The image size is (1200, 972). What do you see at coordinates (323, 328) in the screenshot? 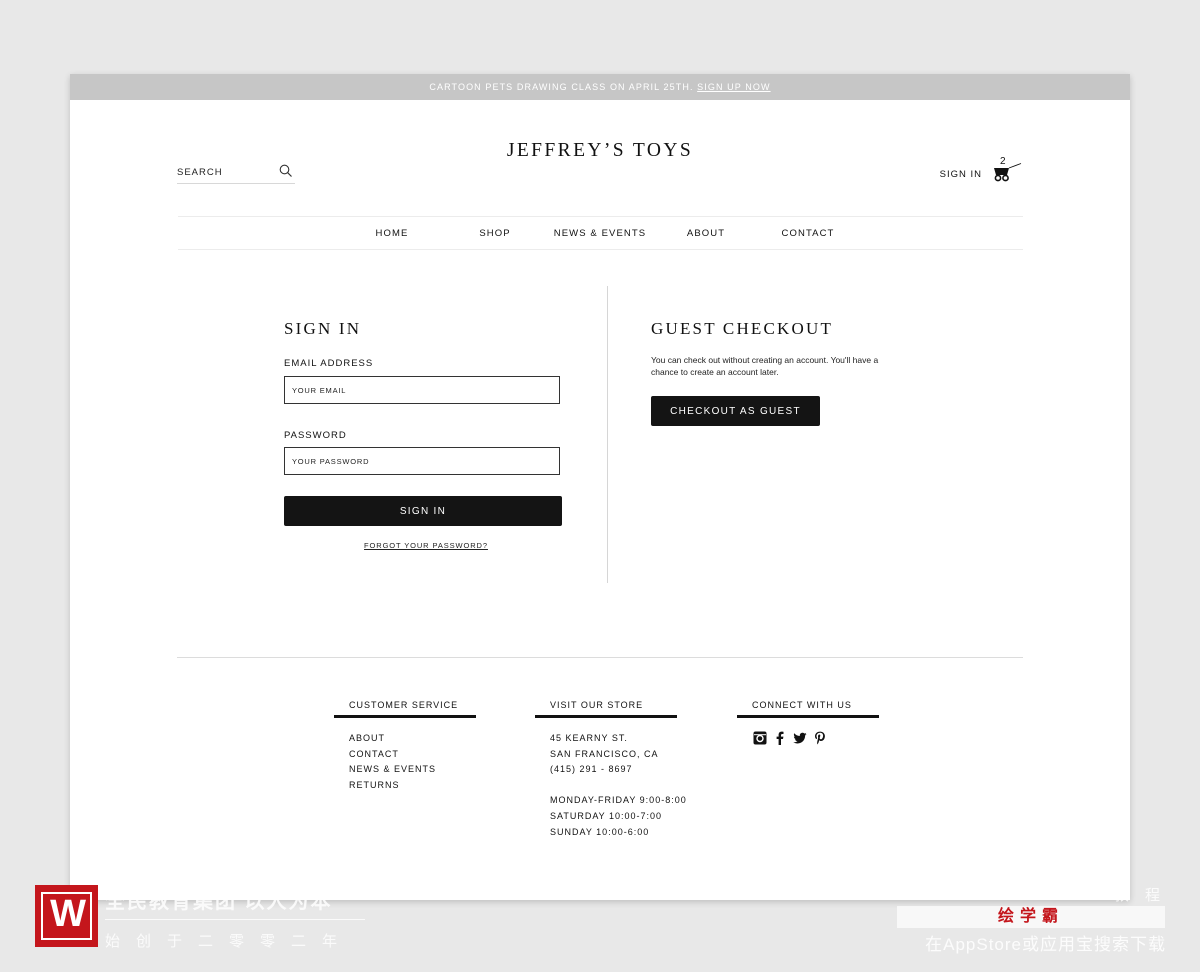
I see `signin-title: SIGN IN` at bounding box center [323, 328].